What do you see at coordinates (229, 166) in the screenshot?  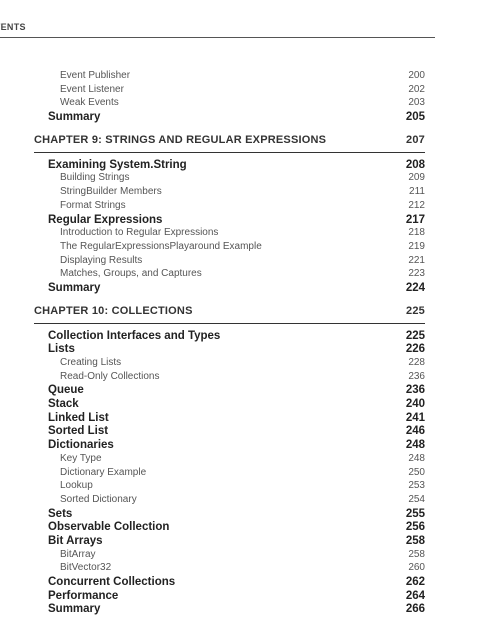 I see `toc-section-row: Examining System.String 208` at bounding box center [229, 166].